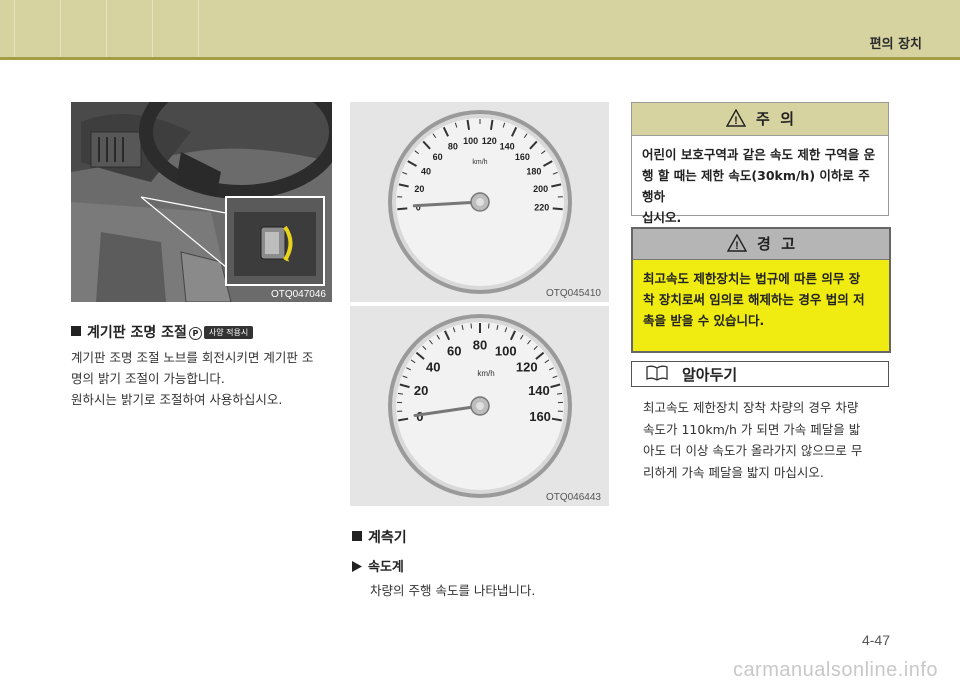 This screenshot has width=960, height=685. I want to click on figure-code: OTQ046443, so click(573, 497).